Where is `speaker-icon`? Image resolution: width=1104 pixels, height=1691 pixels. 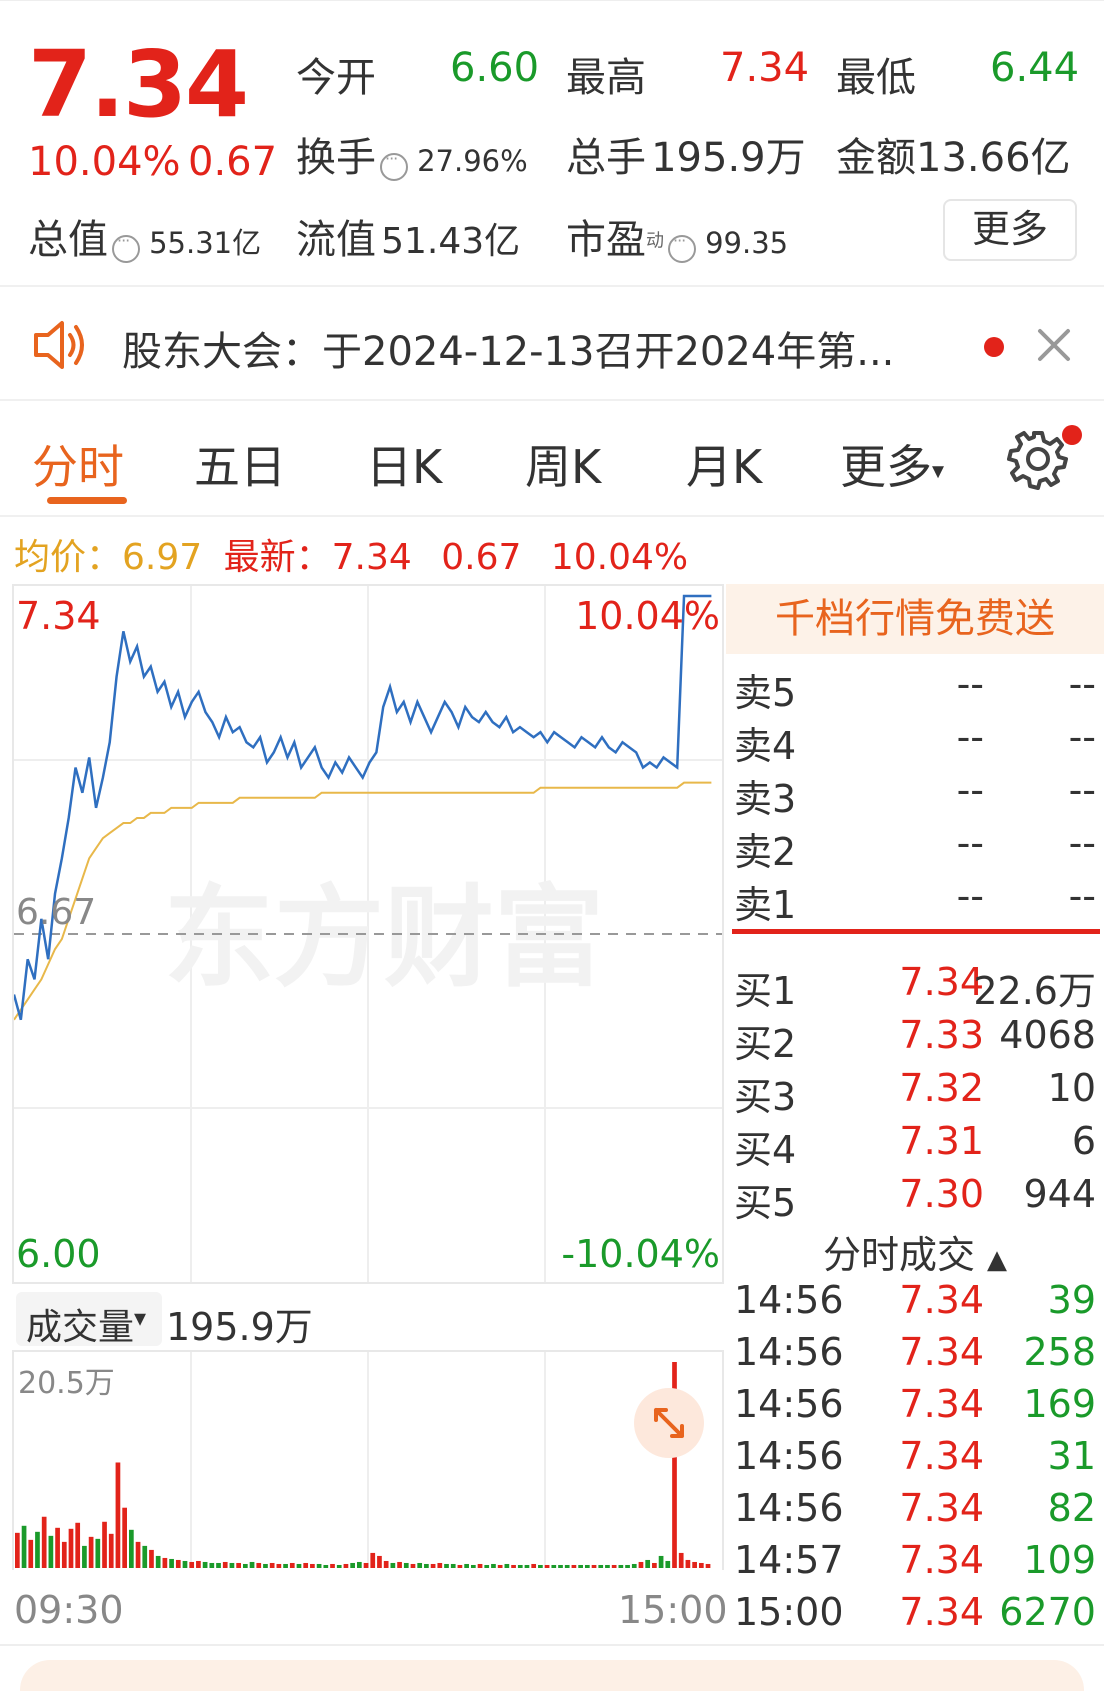
speaker-icon is located at coordinates (59, 345).